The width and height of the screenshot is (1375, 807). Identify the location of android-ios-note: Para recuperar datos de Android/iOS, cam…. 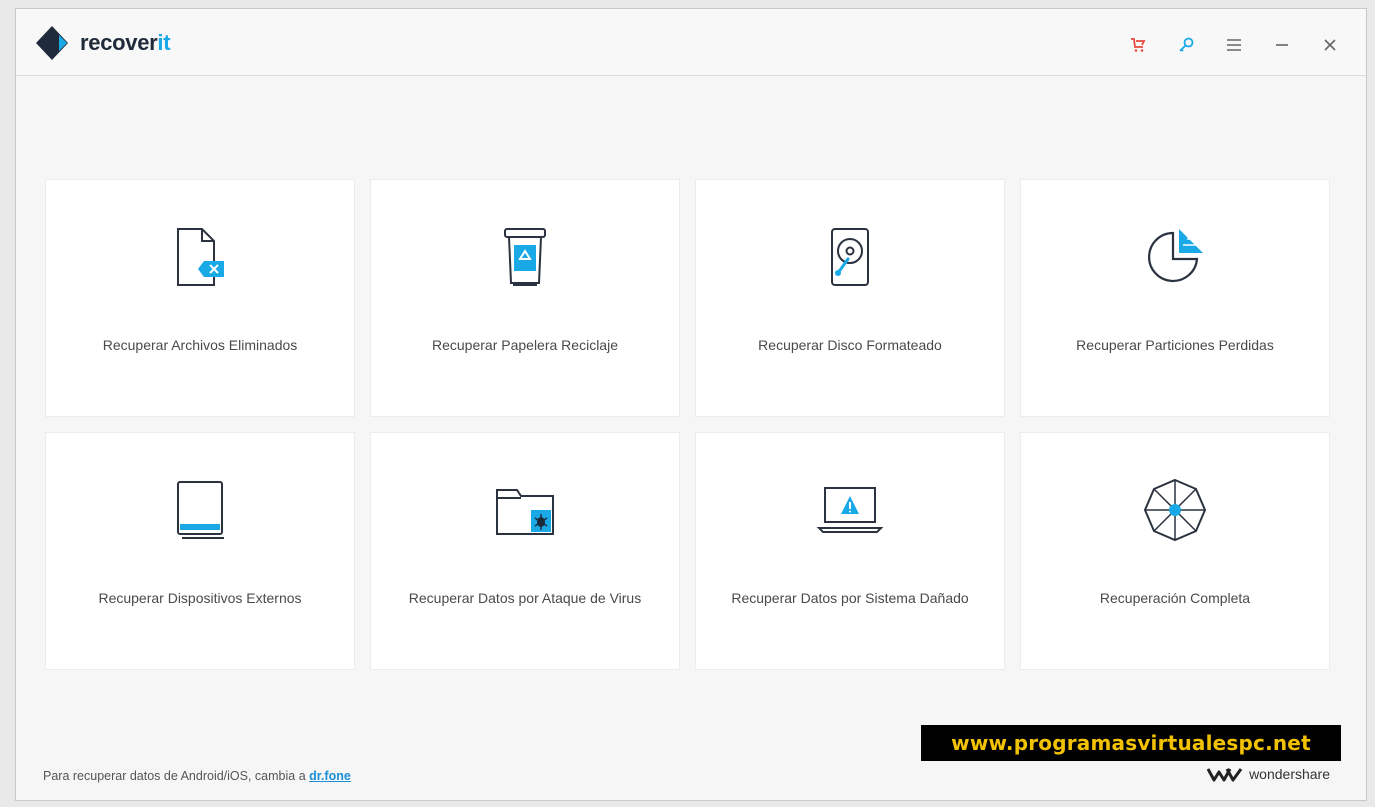
(197, 776).